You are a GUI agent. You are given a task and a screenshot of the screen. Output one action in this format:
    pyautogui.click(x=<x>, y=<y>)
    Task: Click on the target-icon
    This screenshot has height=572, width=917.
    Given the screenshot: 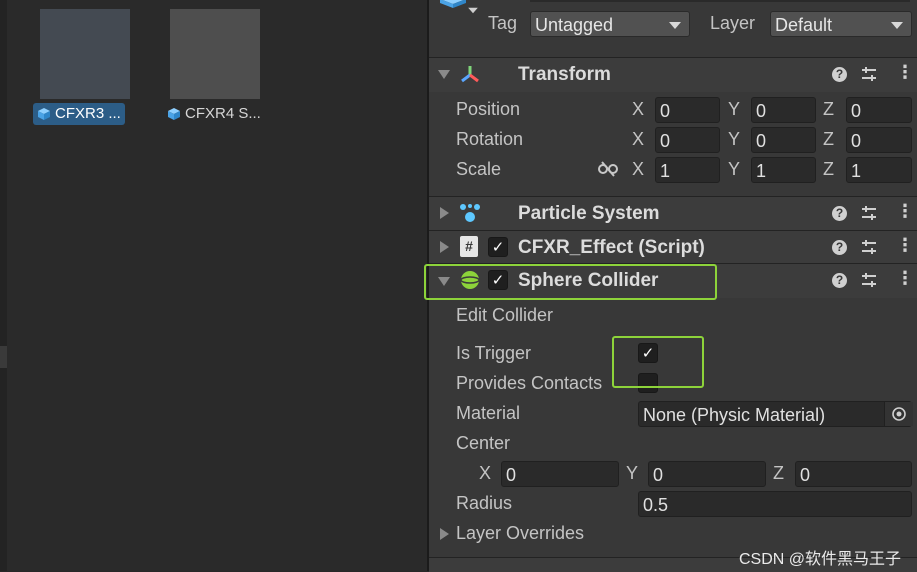 What is the action you would take?
    pyautogui.click(x=899, y=414)
    